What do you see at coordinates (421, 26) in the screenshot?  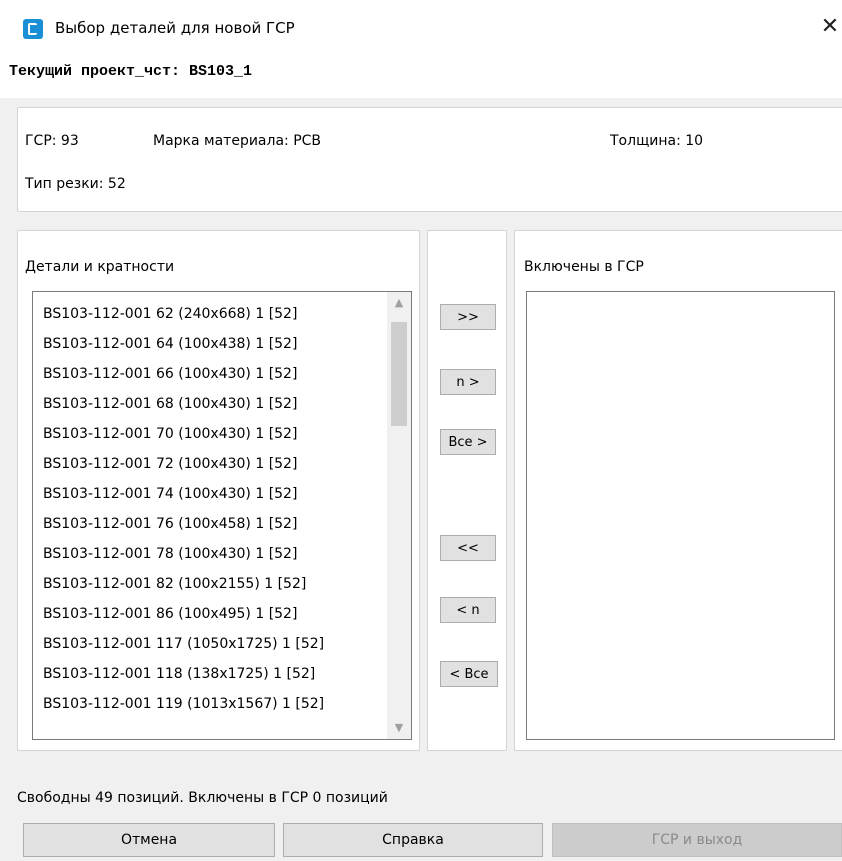 I see `title-bar: Выбор деталей для новой ГСР ✕` at bounding box center [421, 26].